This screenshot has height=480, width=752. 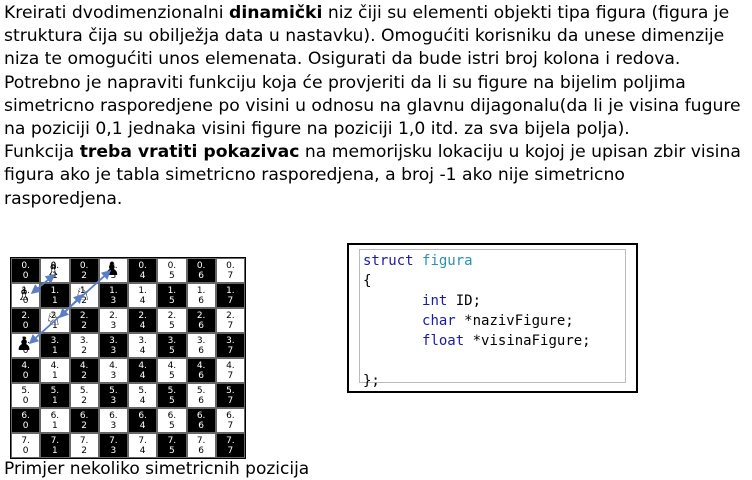 I want to click on board-cell-6-1: 6. 1, so click(x=55, y=420).